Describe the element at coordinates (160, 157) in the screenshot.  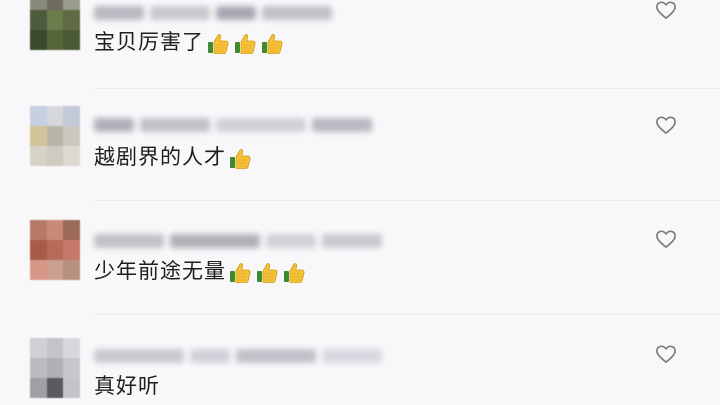
I see `comment-text-content: 越剧界的人才` at that location.